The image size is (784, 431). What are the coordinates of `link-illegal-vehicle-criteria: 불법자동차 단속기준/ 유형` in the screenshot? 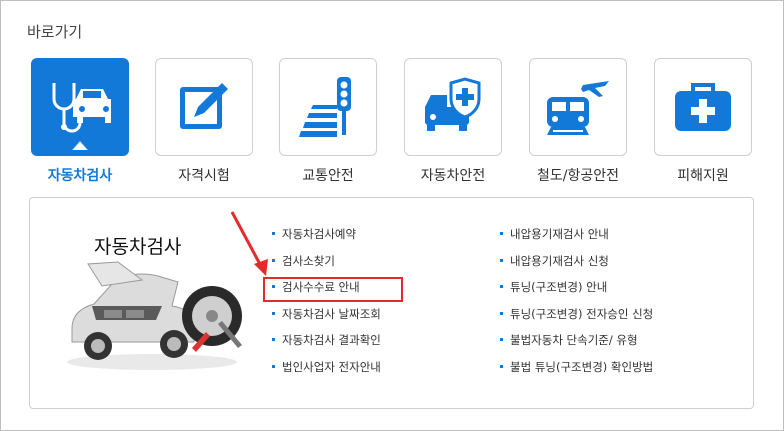 It's located at (575, 345).